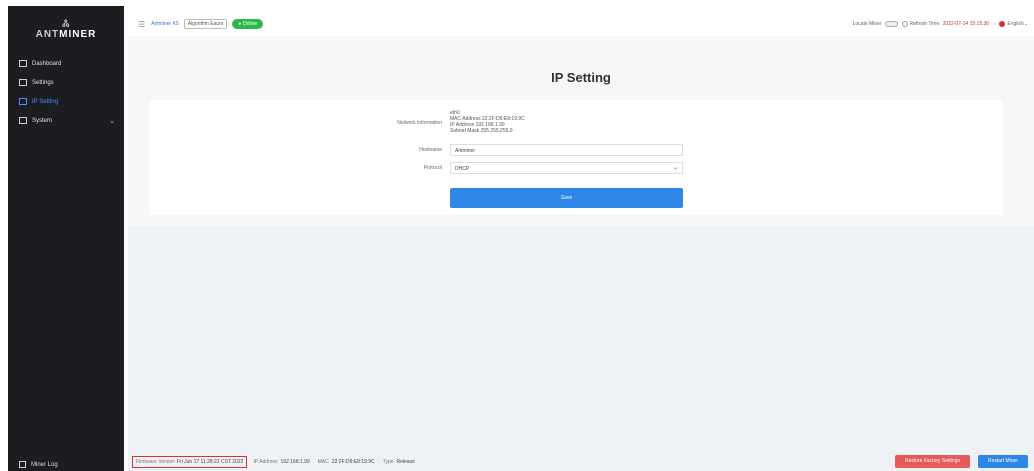  Describe the element at coordinates (66, 24) in the screenshot. I see `logo-mark-icon: Ꮬ` at that location.